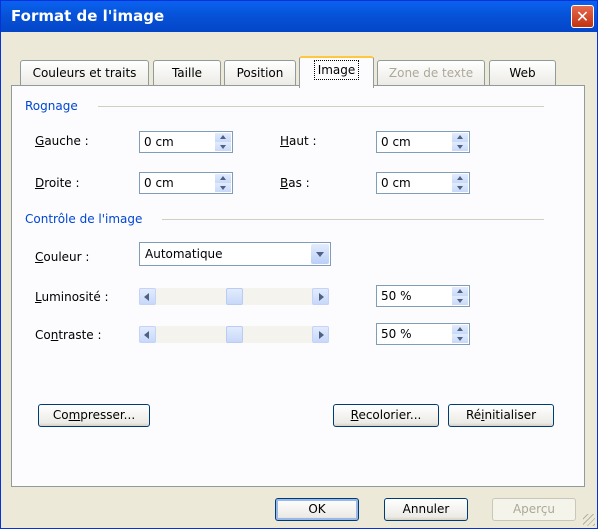 Image resolution: width=598 pixels, height=529 pixels. I want to click on tab-label: Position, so click(260, 73).